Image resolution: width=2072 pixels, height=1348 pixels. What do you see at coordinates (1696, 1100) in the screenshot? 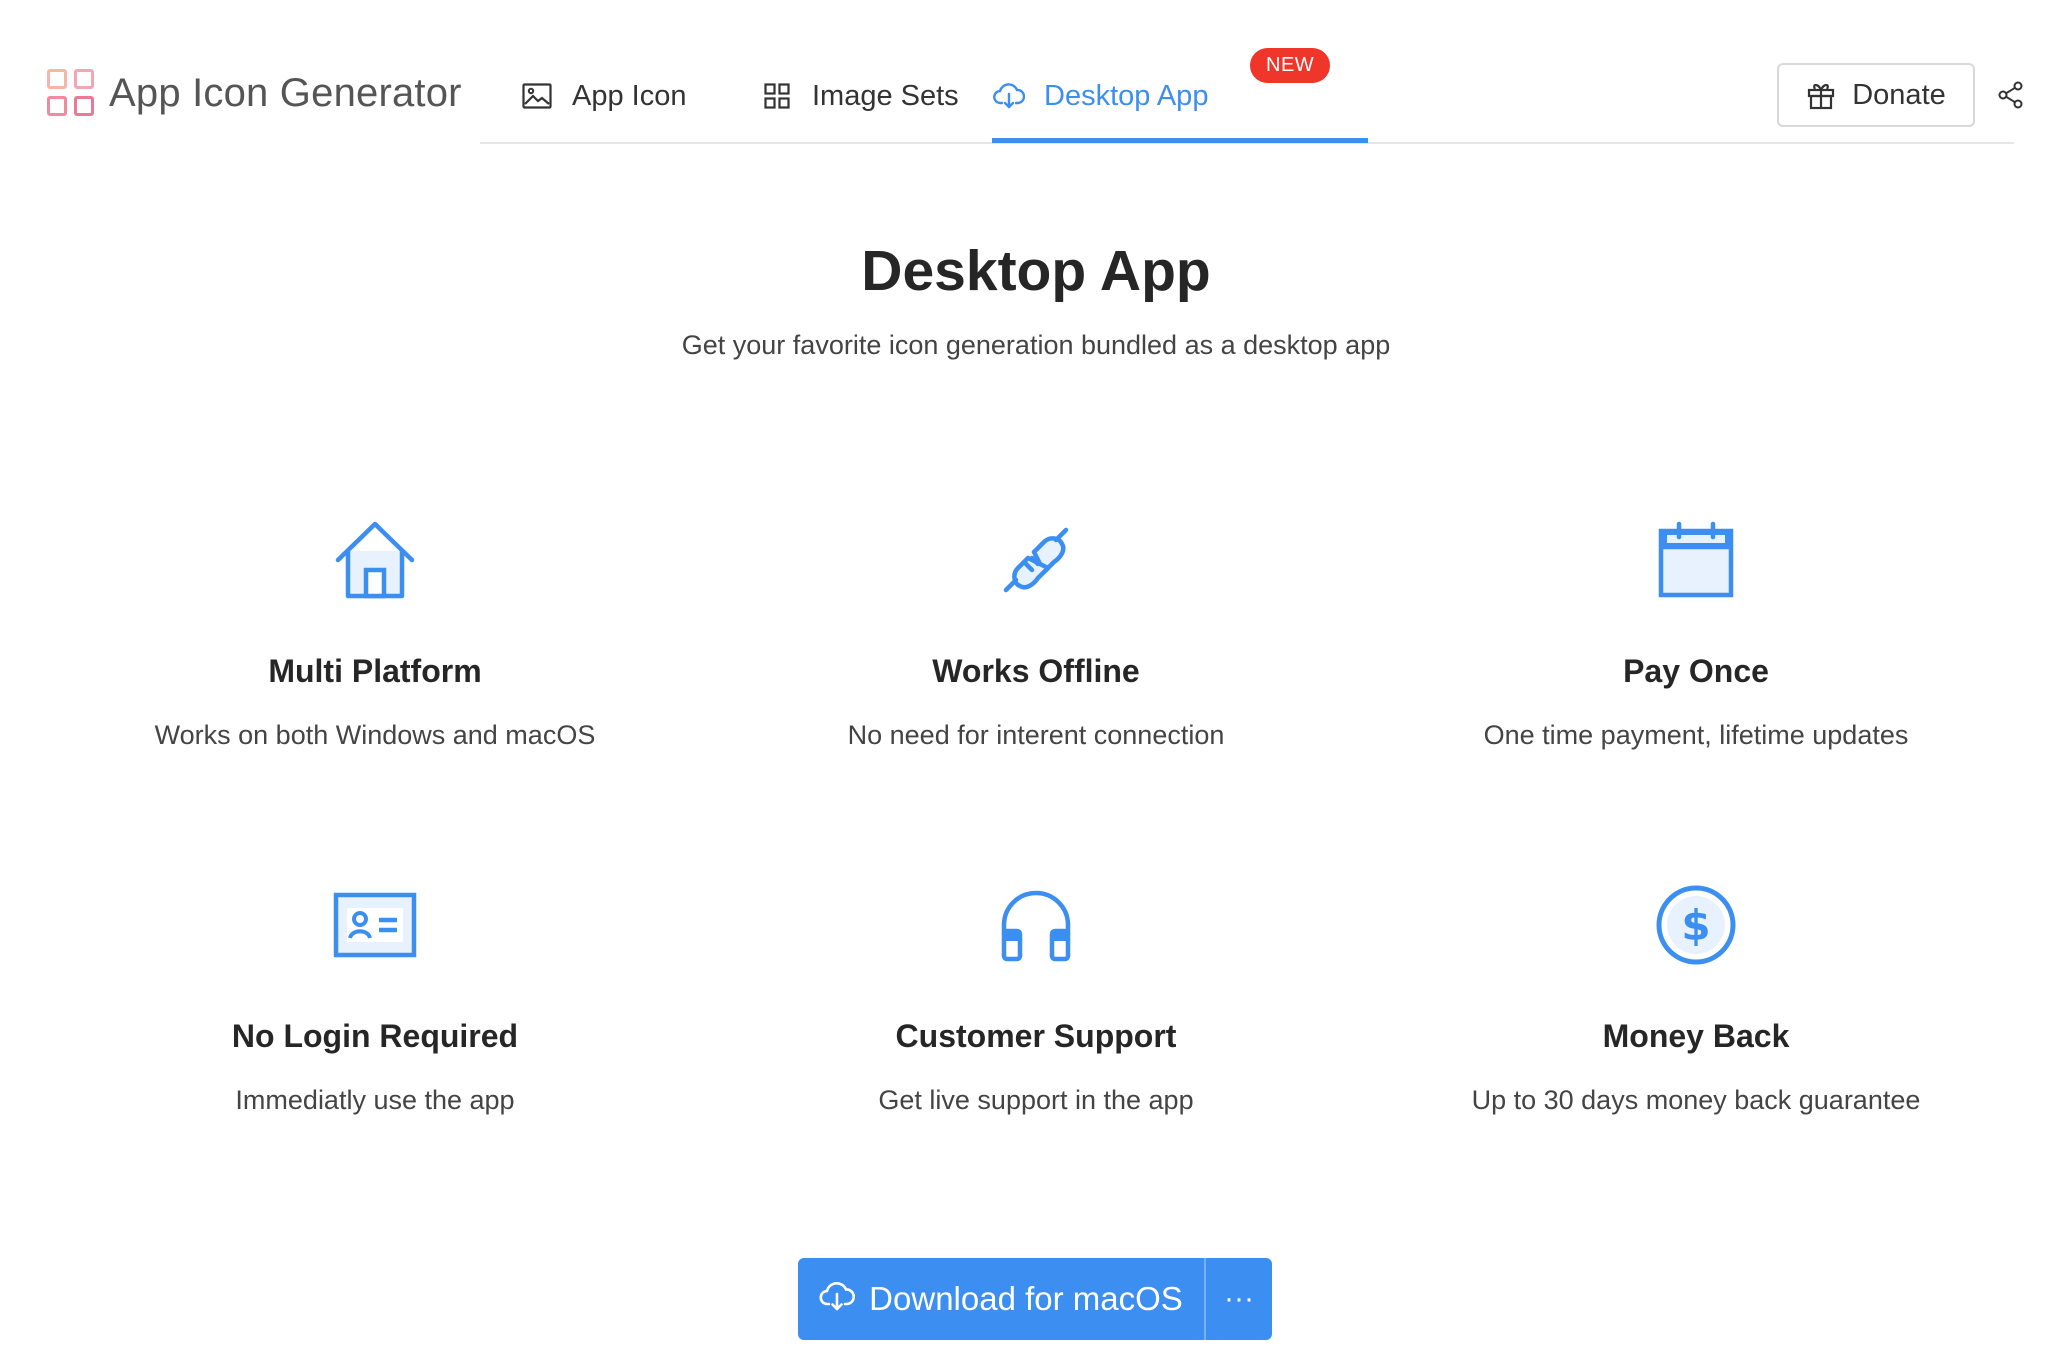
I see `feature-description: Up to 30 days money back guarantee` at bounding box center [1696, 1100].